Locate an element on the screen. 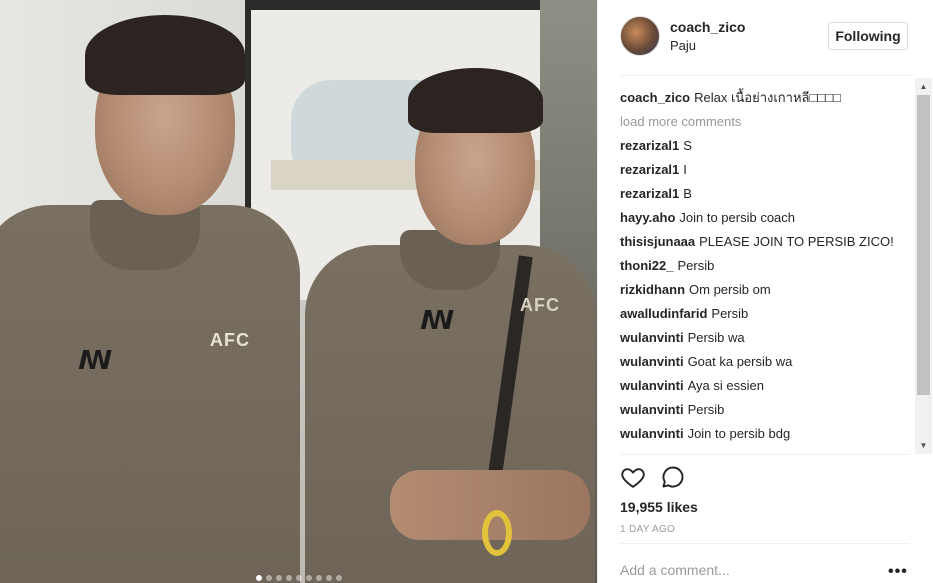  comment-text: Persib wa is located at coordinates (716, 337).